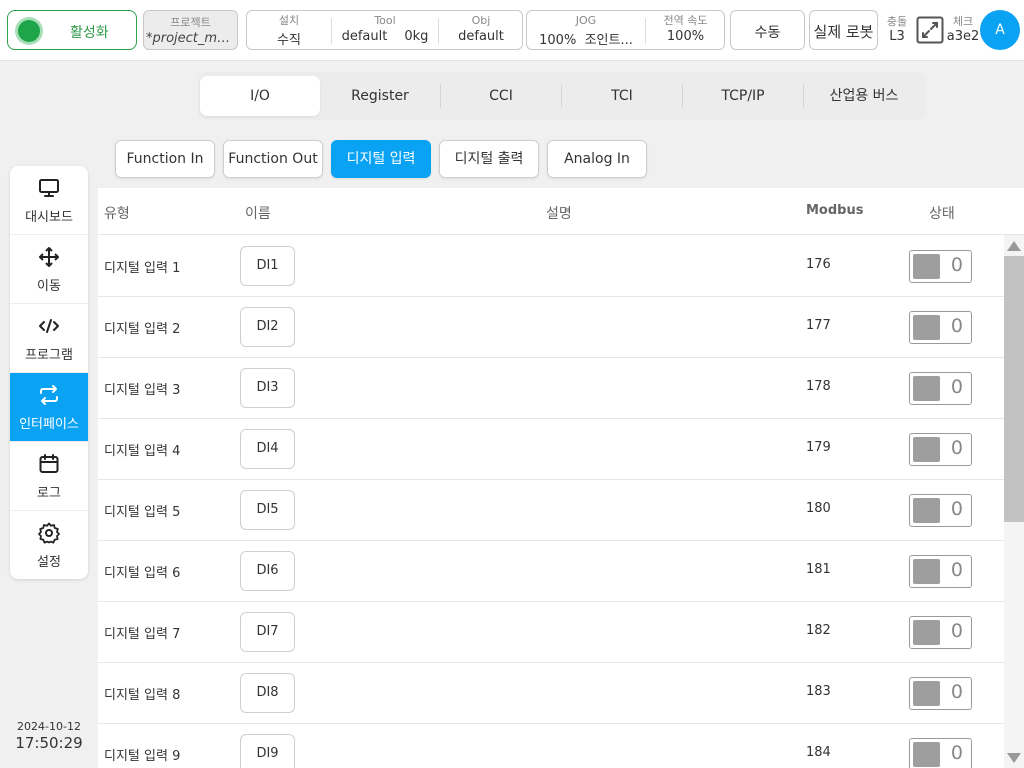 The width and height of the screenshot is (1024, 768). Describe the element at coordinates (551, 327) in the screenshot. I see `table-row: 디지털 입력 2 DI2 177 0` at that location.